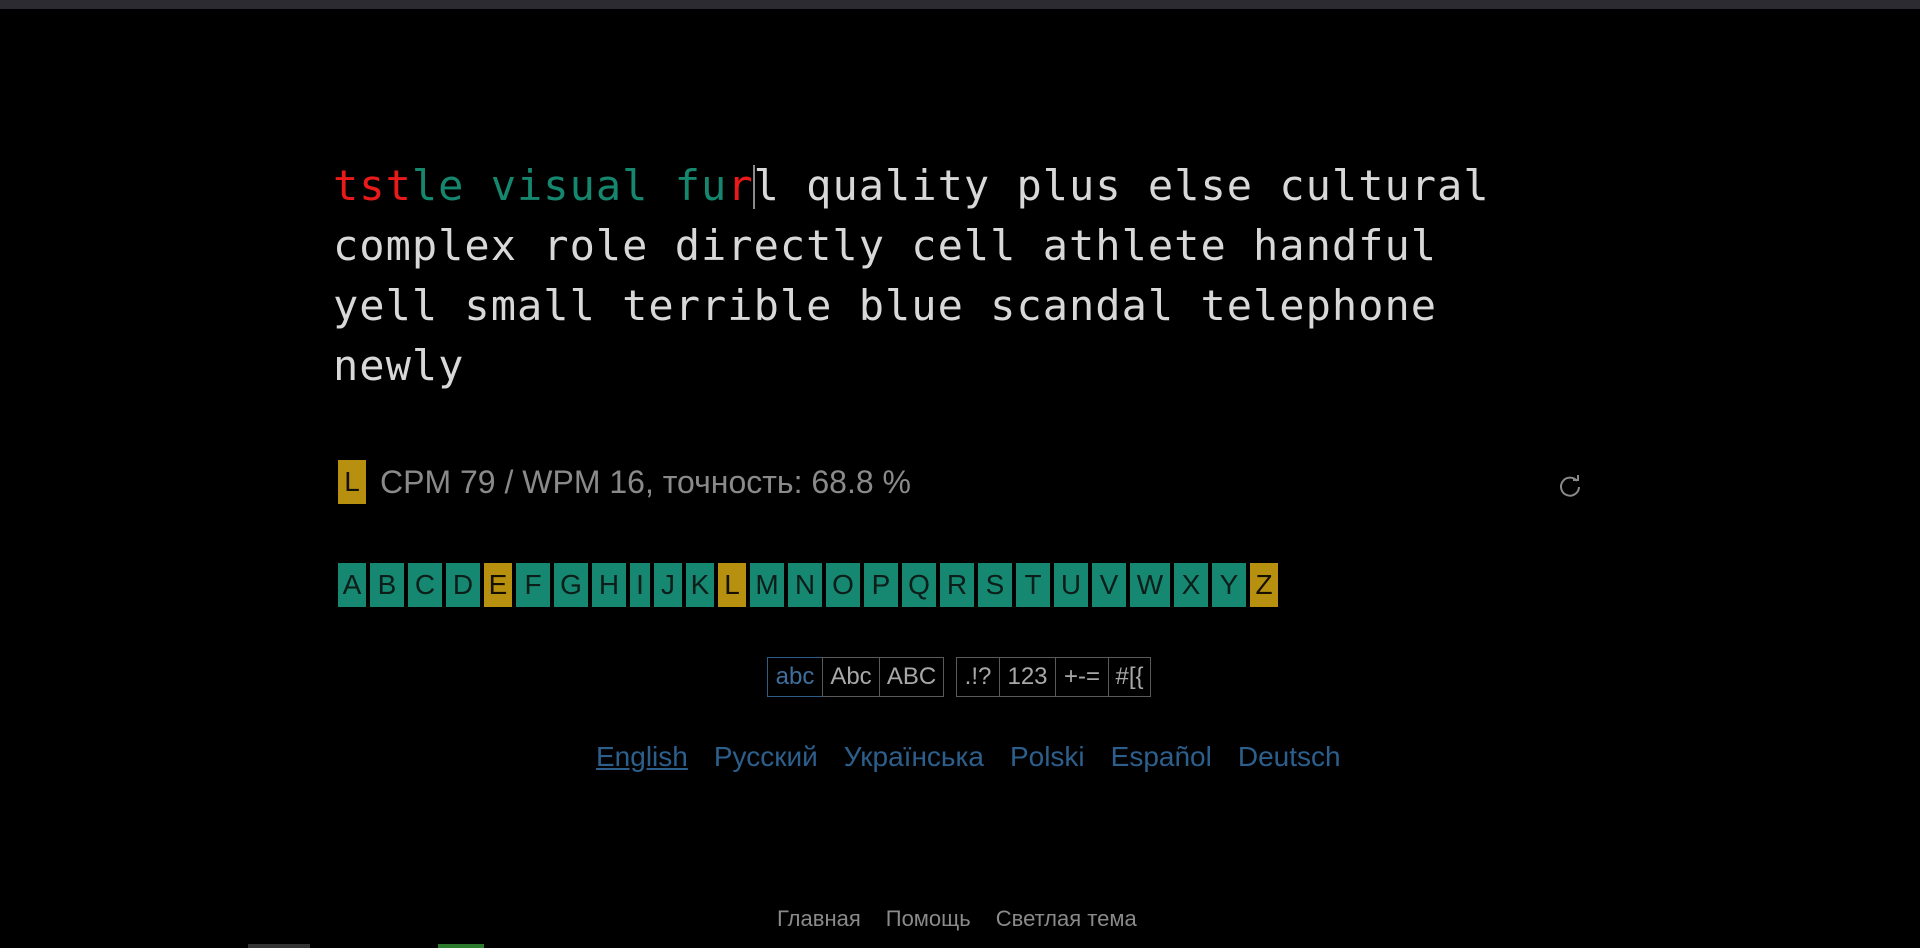 The image size is (1920, 948). Describe the element at coordinates (399, 365) in the screenshot. I see `typing-line: newly` at that location.